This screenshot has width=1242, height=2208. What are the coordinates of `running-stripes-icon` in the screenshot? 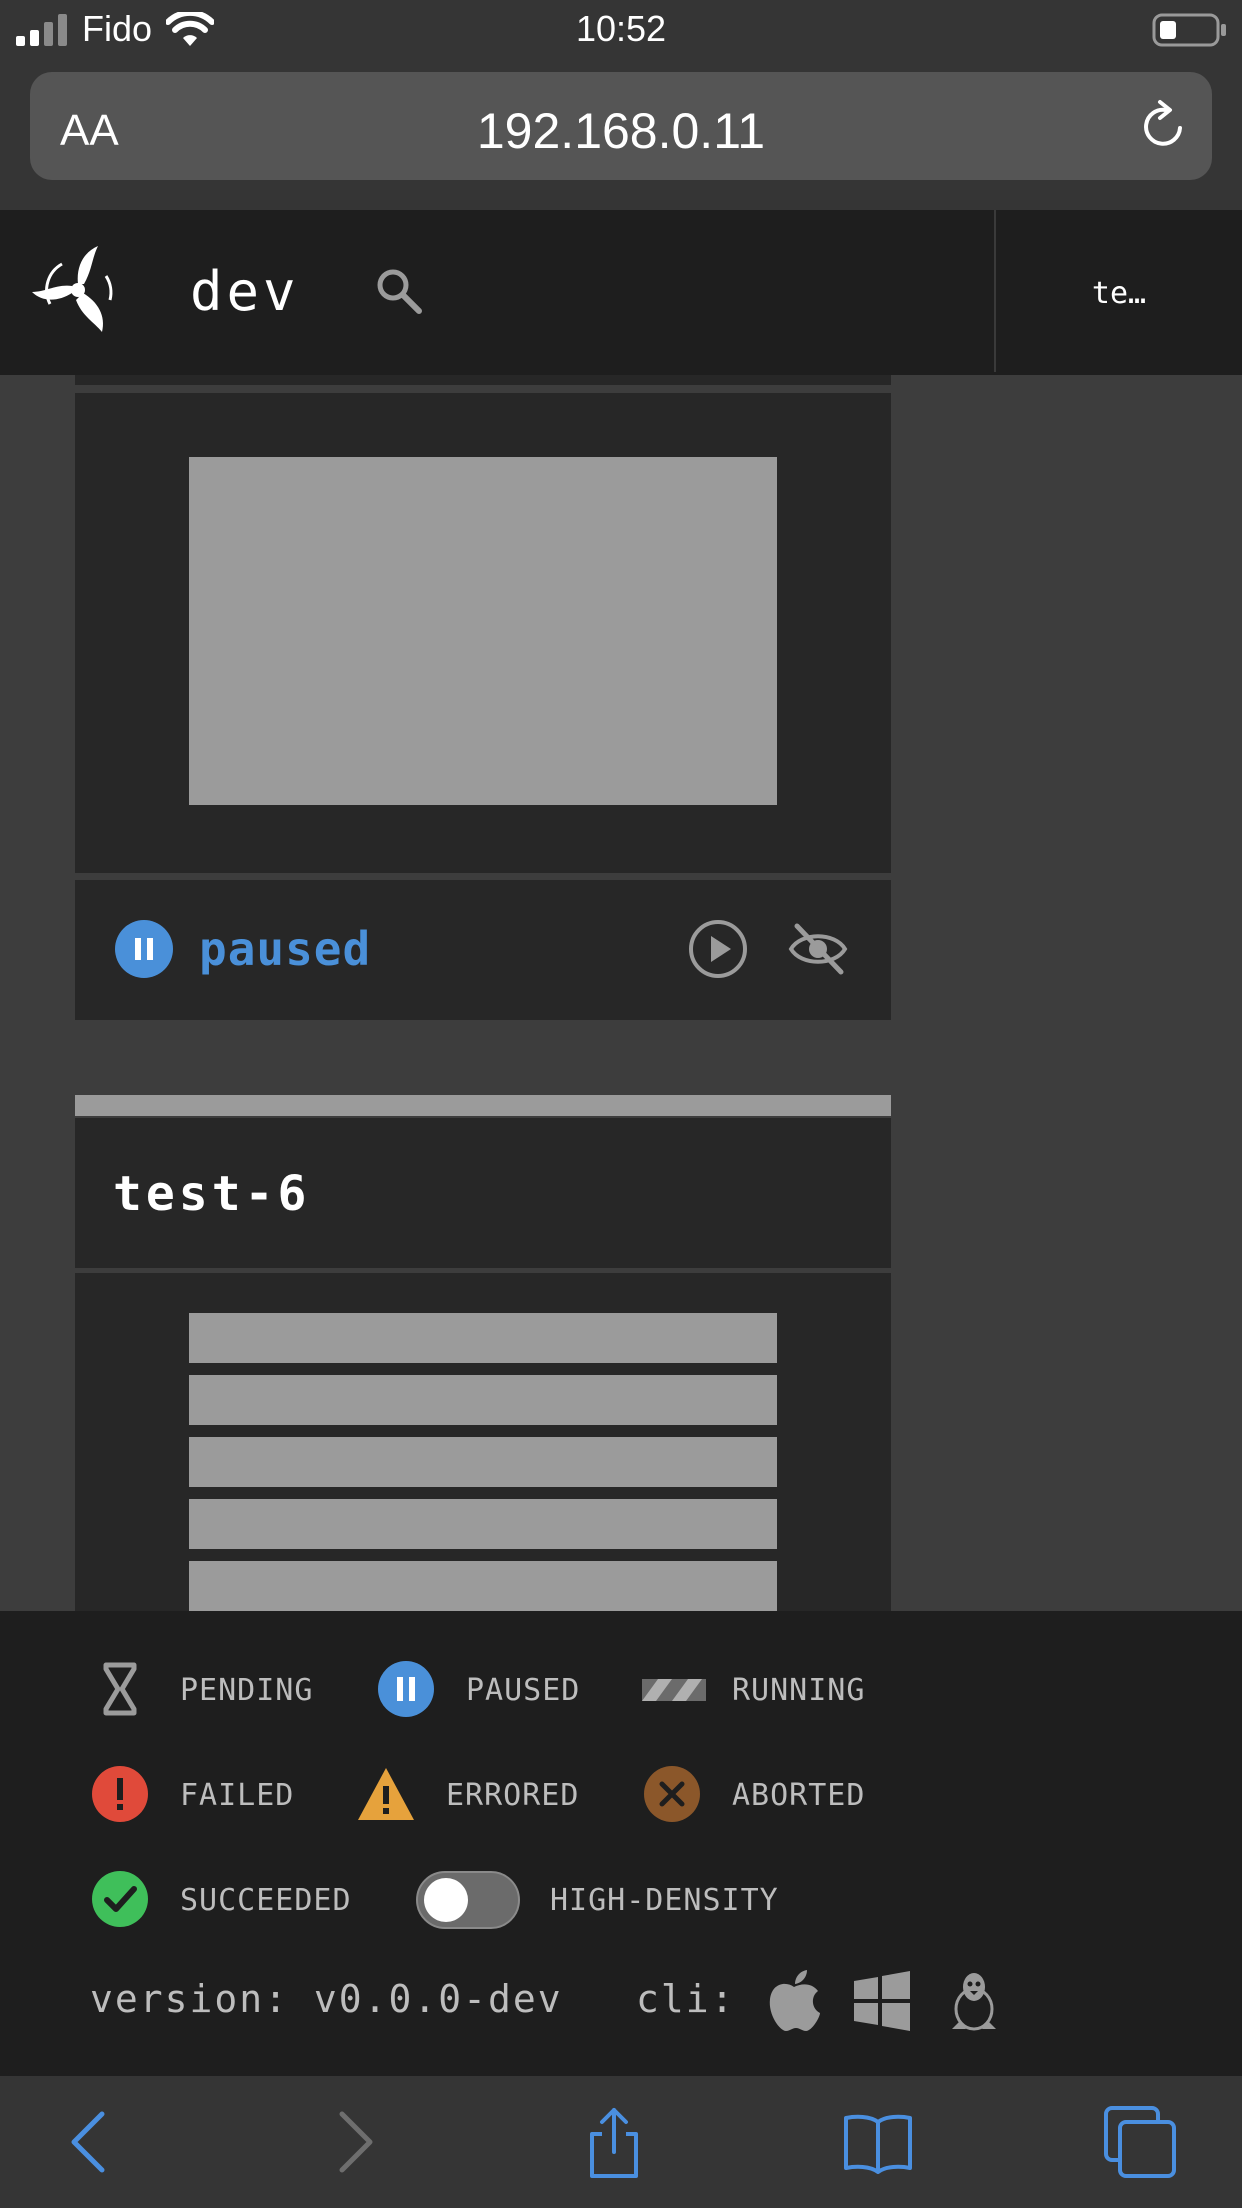 It's located at (674, 1690).